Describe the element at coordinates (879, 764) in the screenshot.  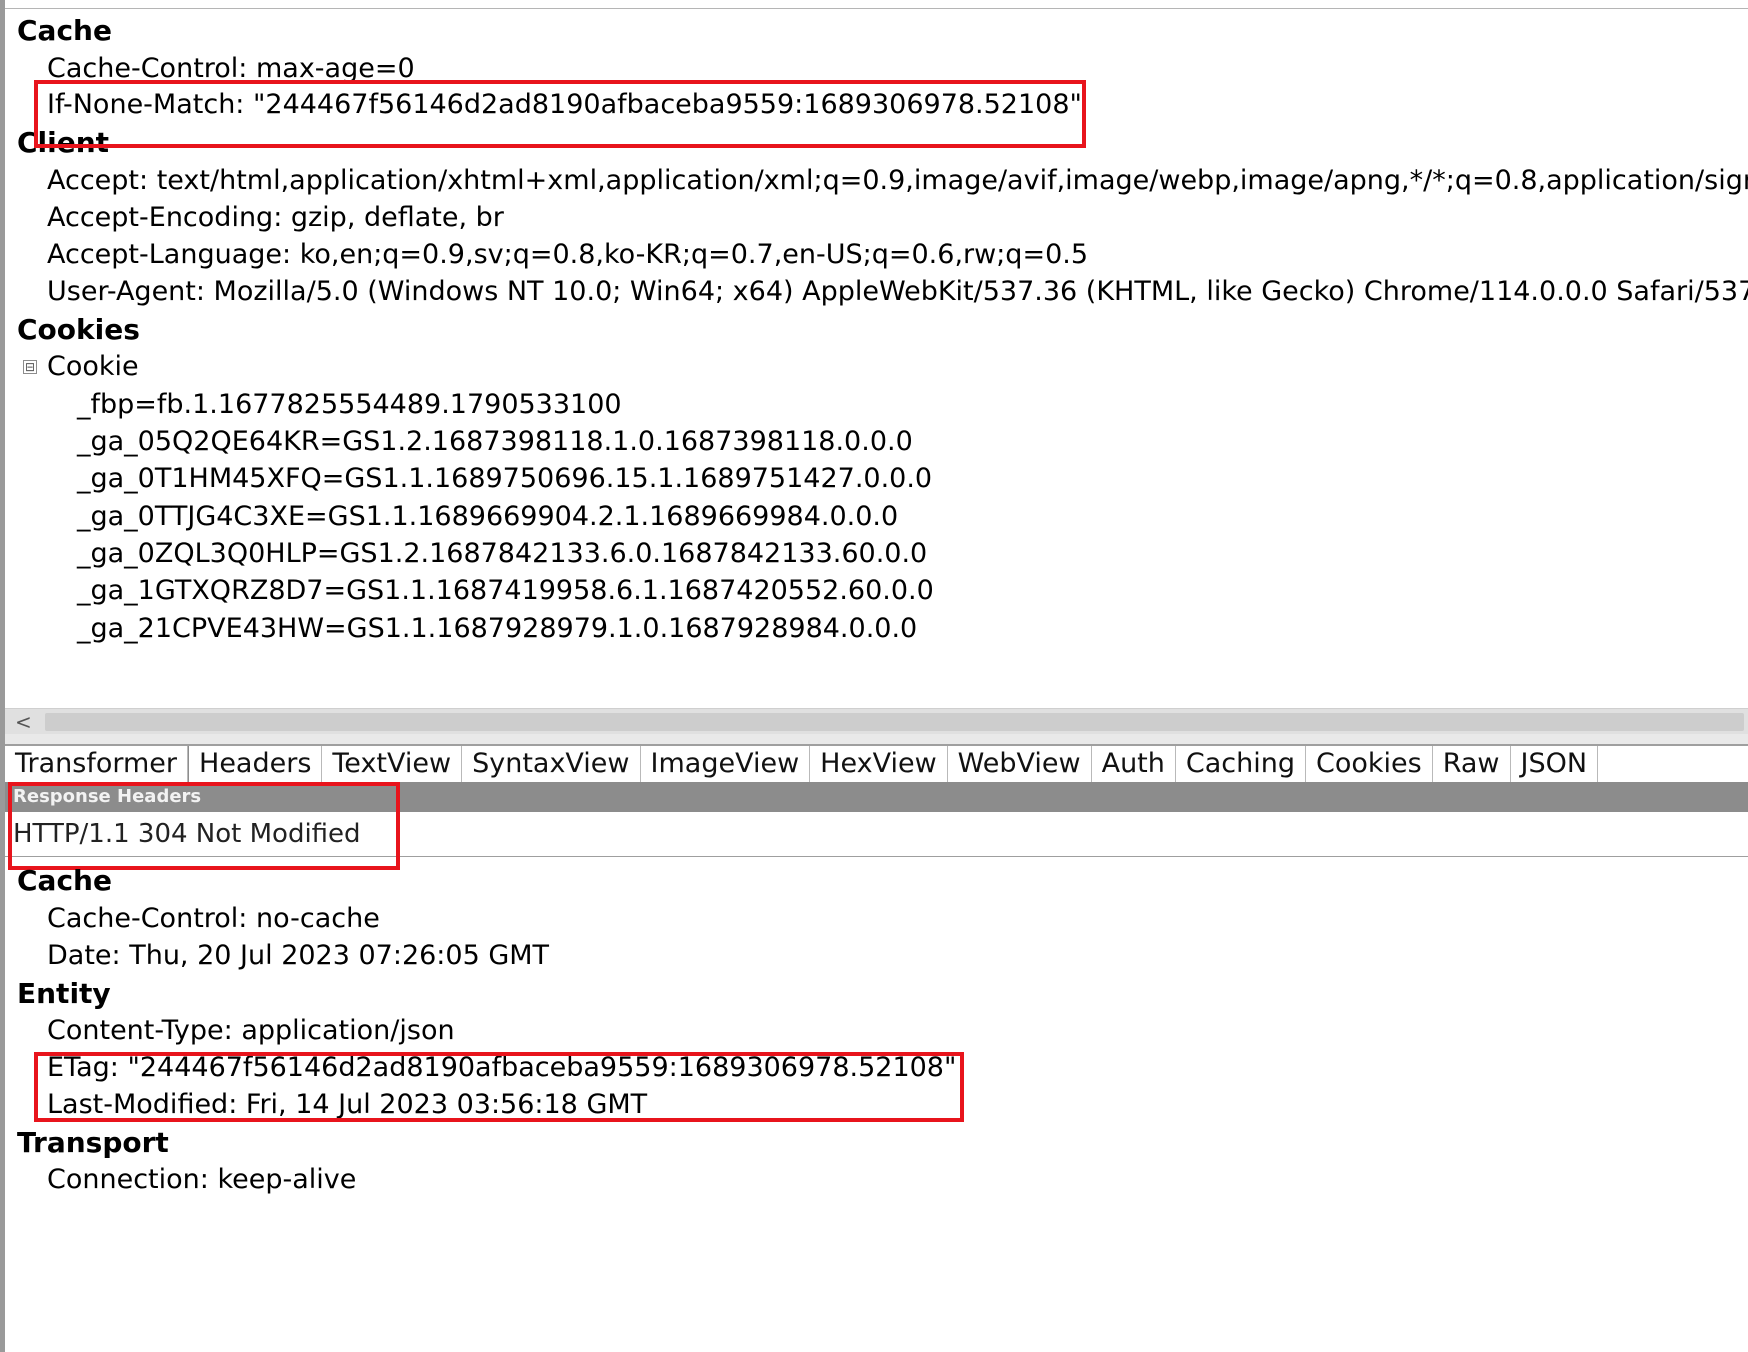
I see `tab-hexview: HexView` at that location.